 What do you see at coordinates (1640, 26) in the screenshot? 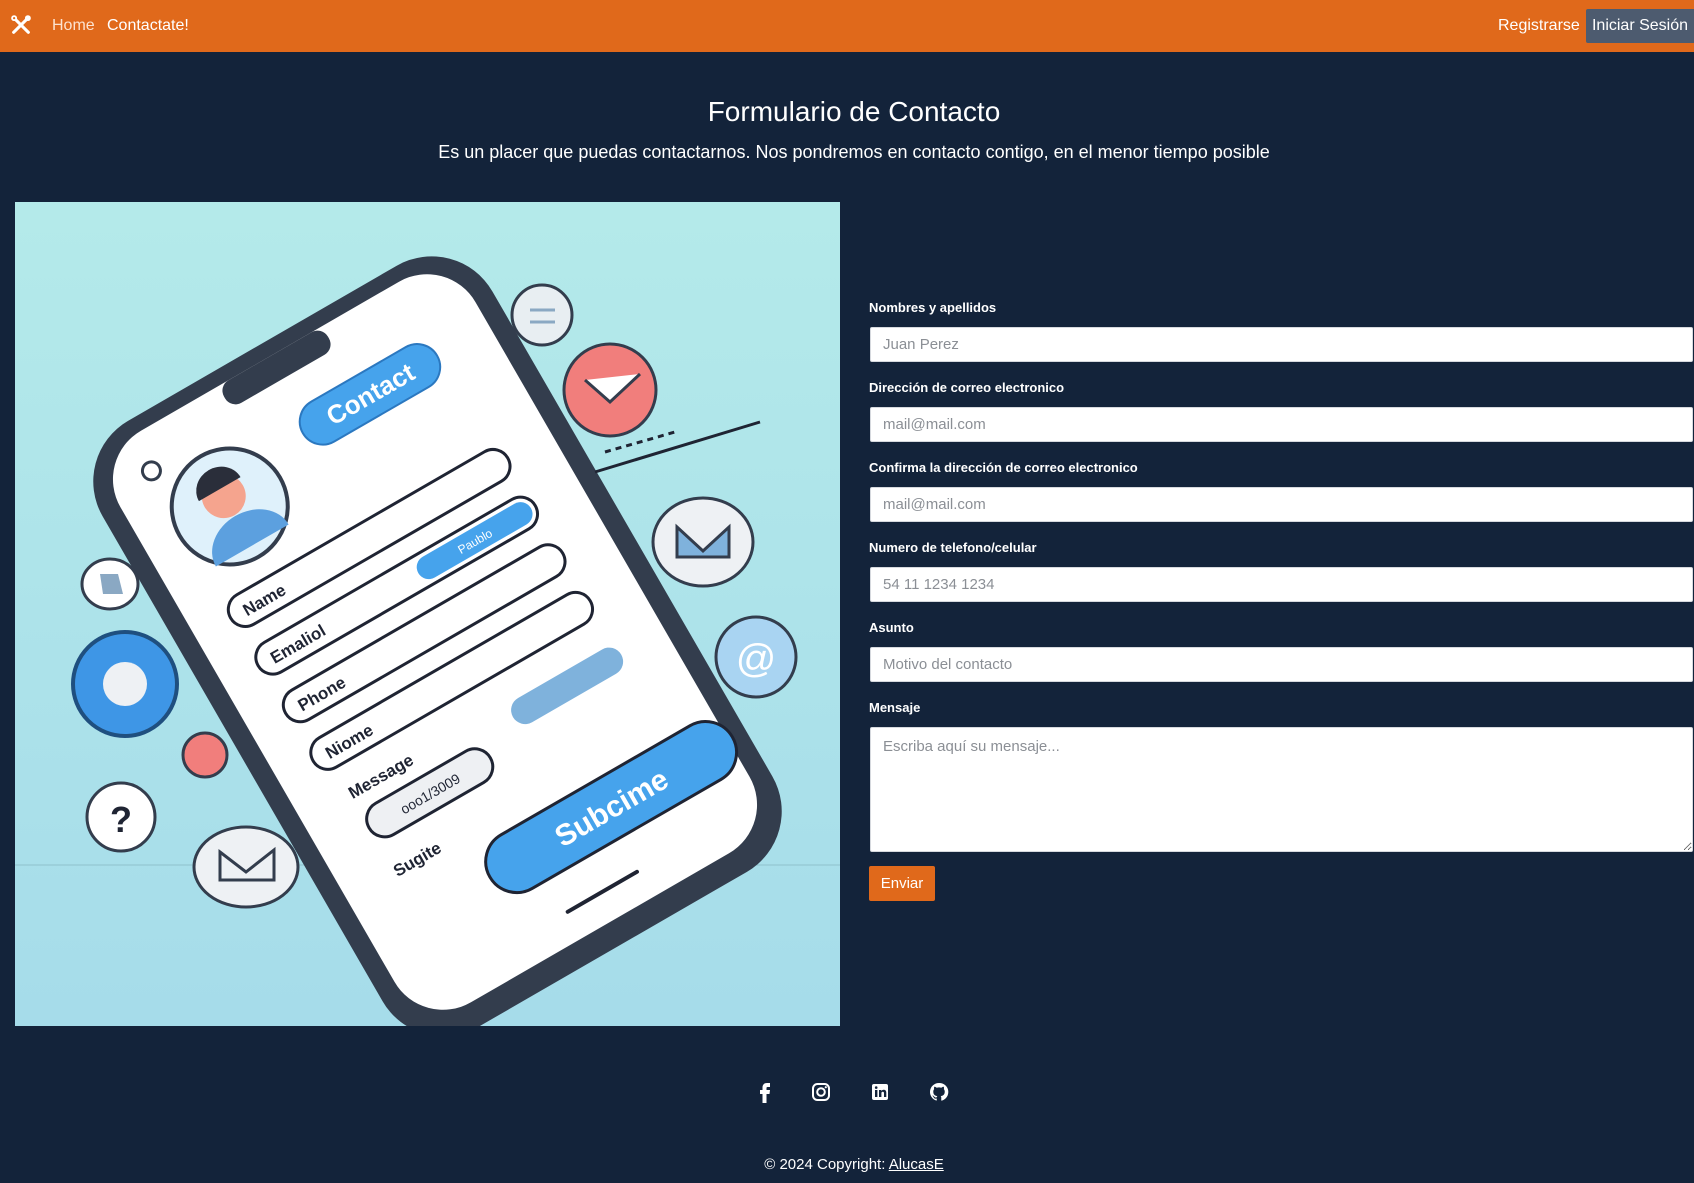
I see `login-button: Iniciar Sesión` at bounding box center [1640, 26].